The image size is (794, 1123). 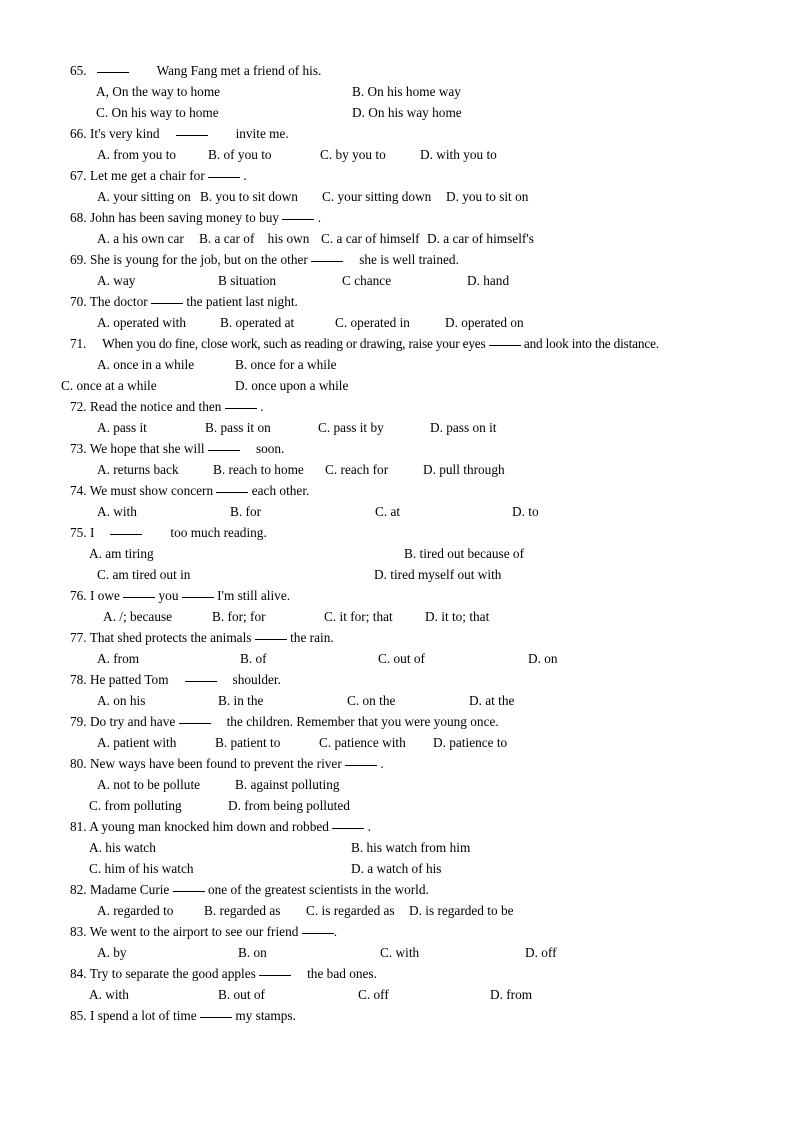 What do you see at coordinates (458, 154) in the screenshot?
I see `option-66-d: D. with you to` at bounding box center [458, 154].